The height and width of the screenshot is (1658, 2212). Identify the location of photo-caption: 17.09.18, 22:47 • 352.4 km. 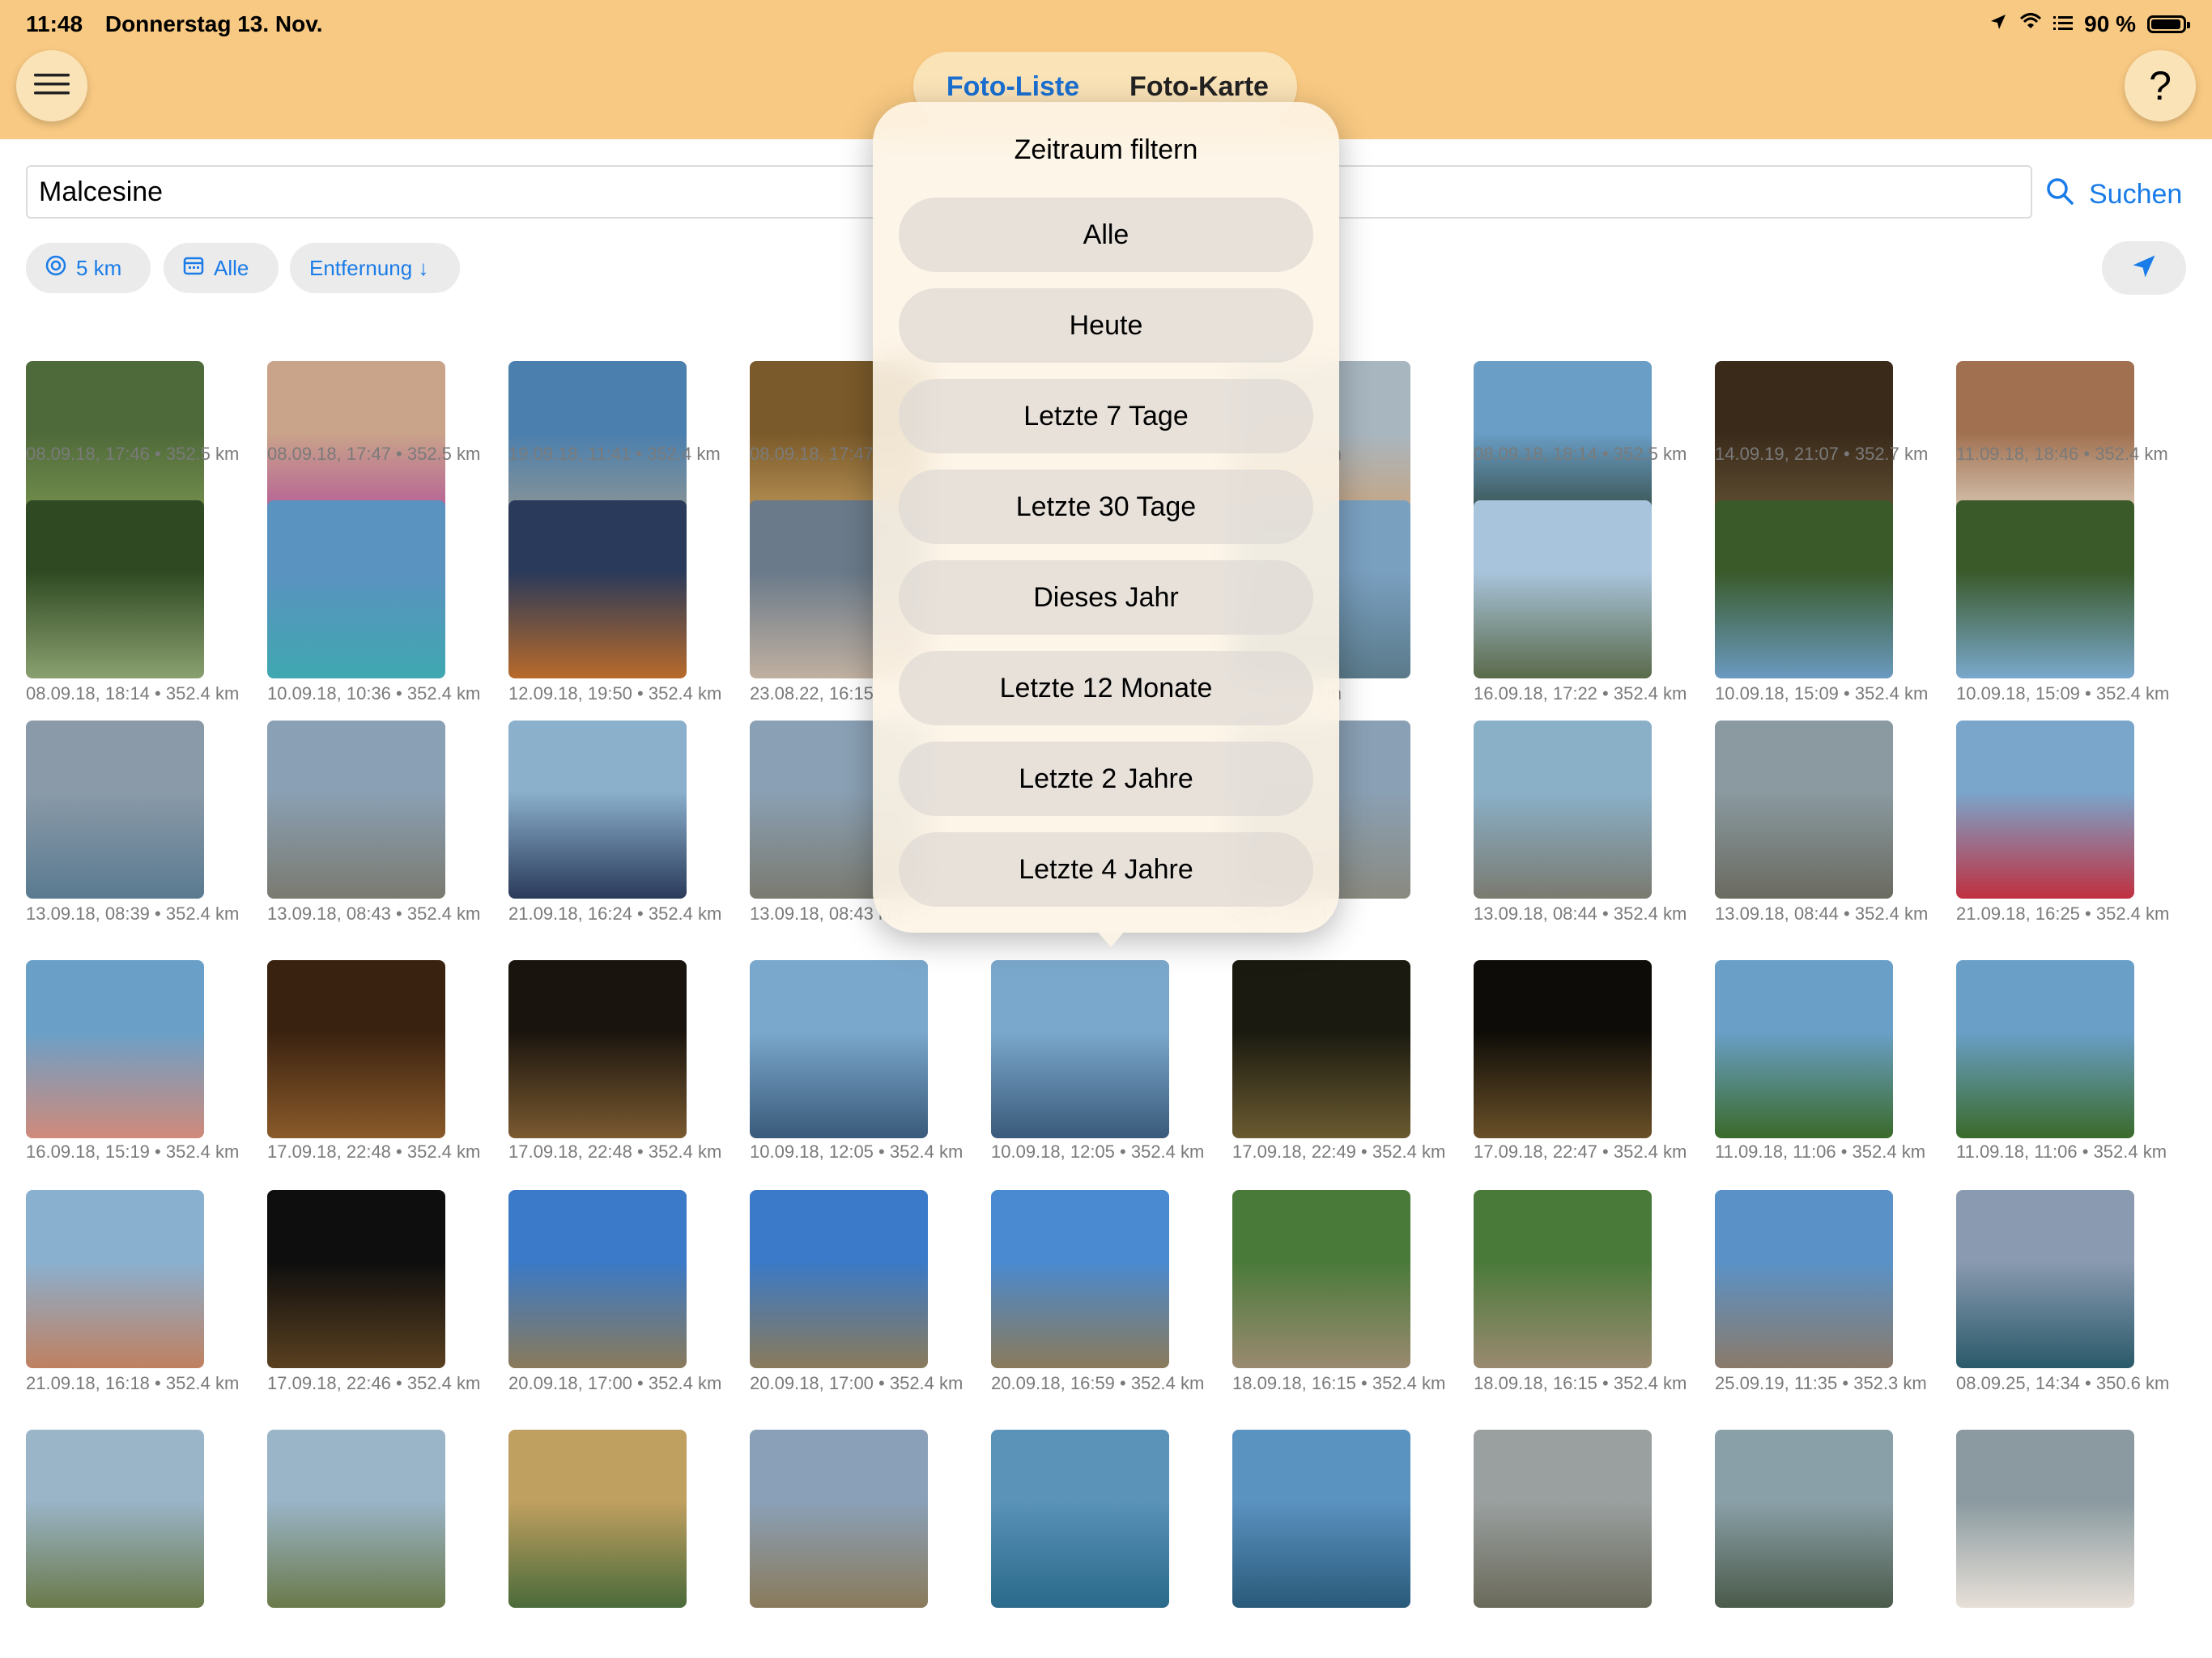
(1581, 1151).